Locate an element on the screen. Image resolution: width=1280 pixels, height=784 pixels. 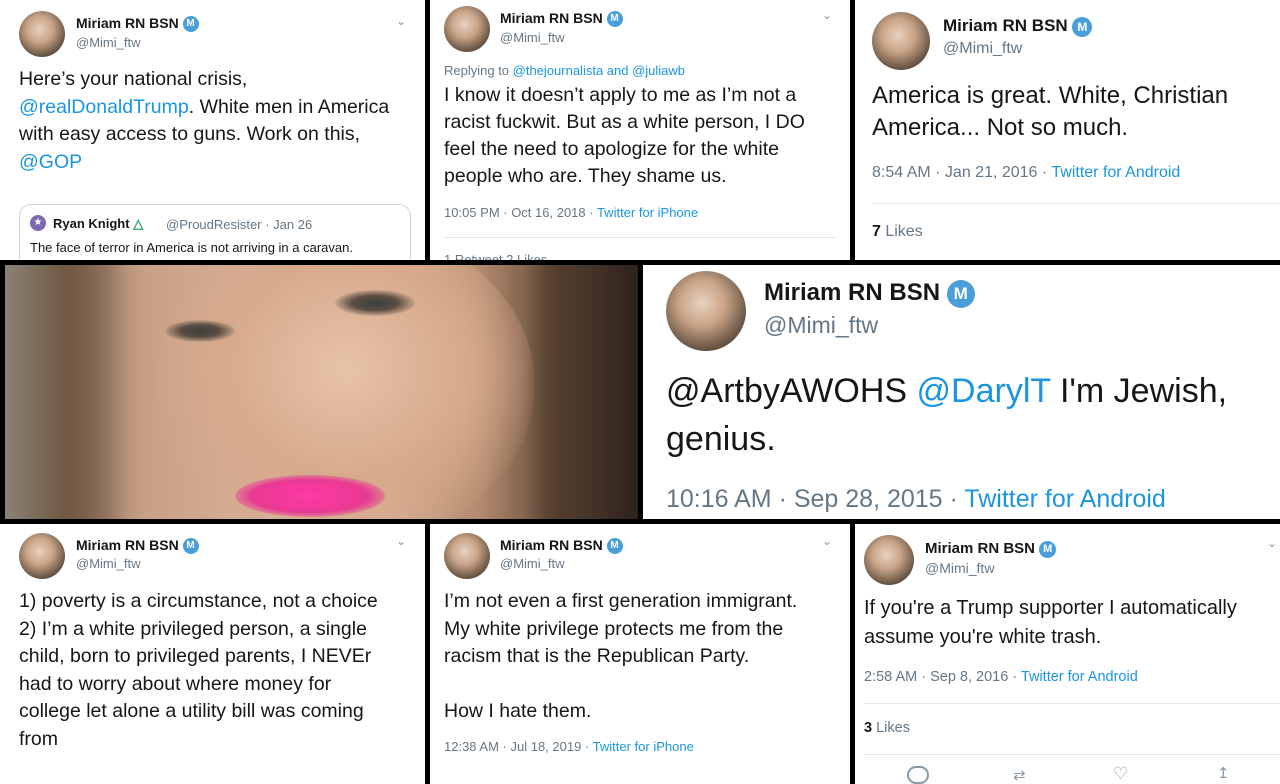
lips is located at coordinates (310, 496).